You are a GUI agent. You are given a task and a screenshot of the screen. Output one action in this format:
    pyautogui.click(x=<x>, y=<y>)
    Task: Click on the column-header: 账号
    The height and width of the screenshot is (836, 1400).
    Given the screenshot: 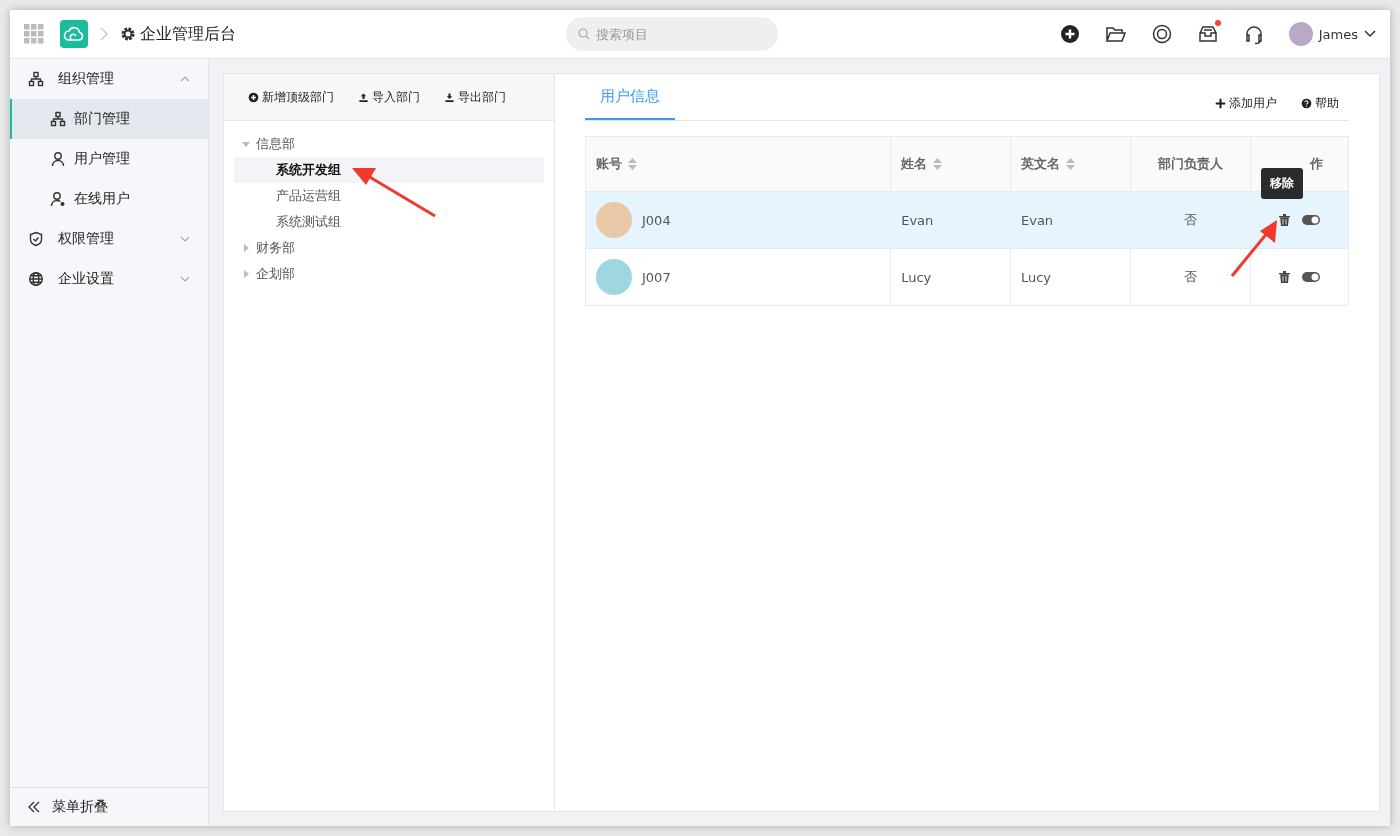 What is the action you would take?
    pyautogui.click(x=609, y=164)
    